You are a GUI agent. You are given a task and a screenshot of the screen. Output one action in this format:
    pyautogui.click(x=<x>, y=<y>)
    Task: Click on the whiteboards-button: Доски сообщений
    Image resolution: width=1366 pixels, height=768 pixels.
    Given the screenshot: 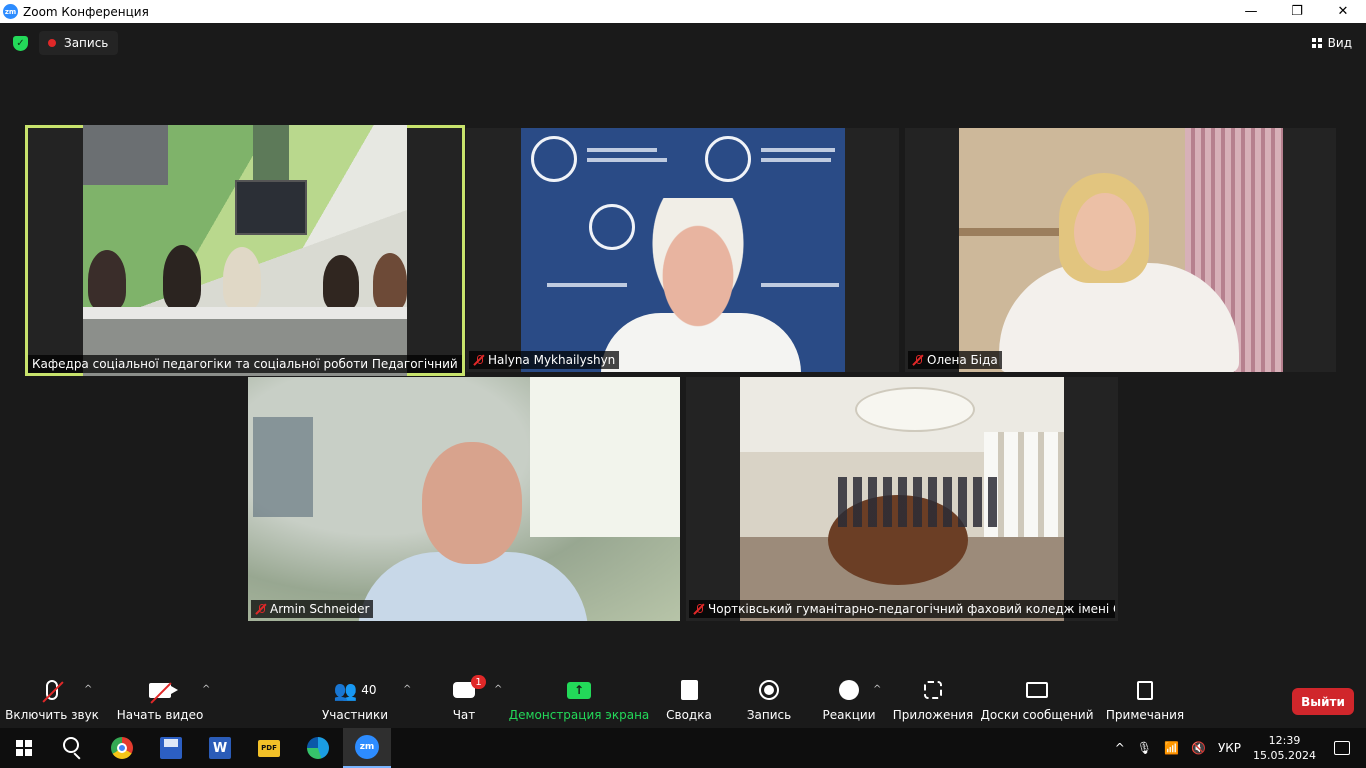 What is the action you would take?
    pyautogui.click(x=1037, y=700)
    